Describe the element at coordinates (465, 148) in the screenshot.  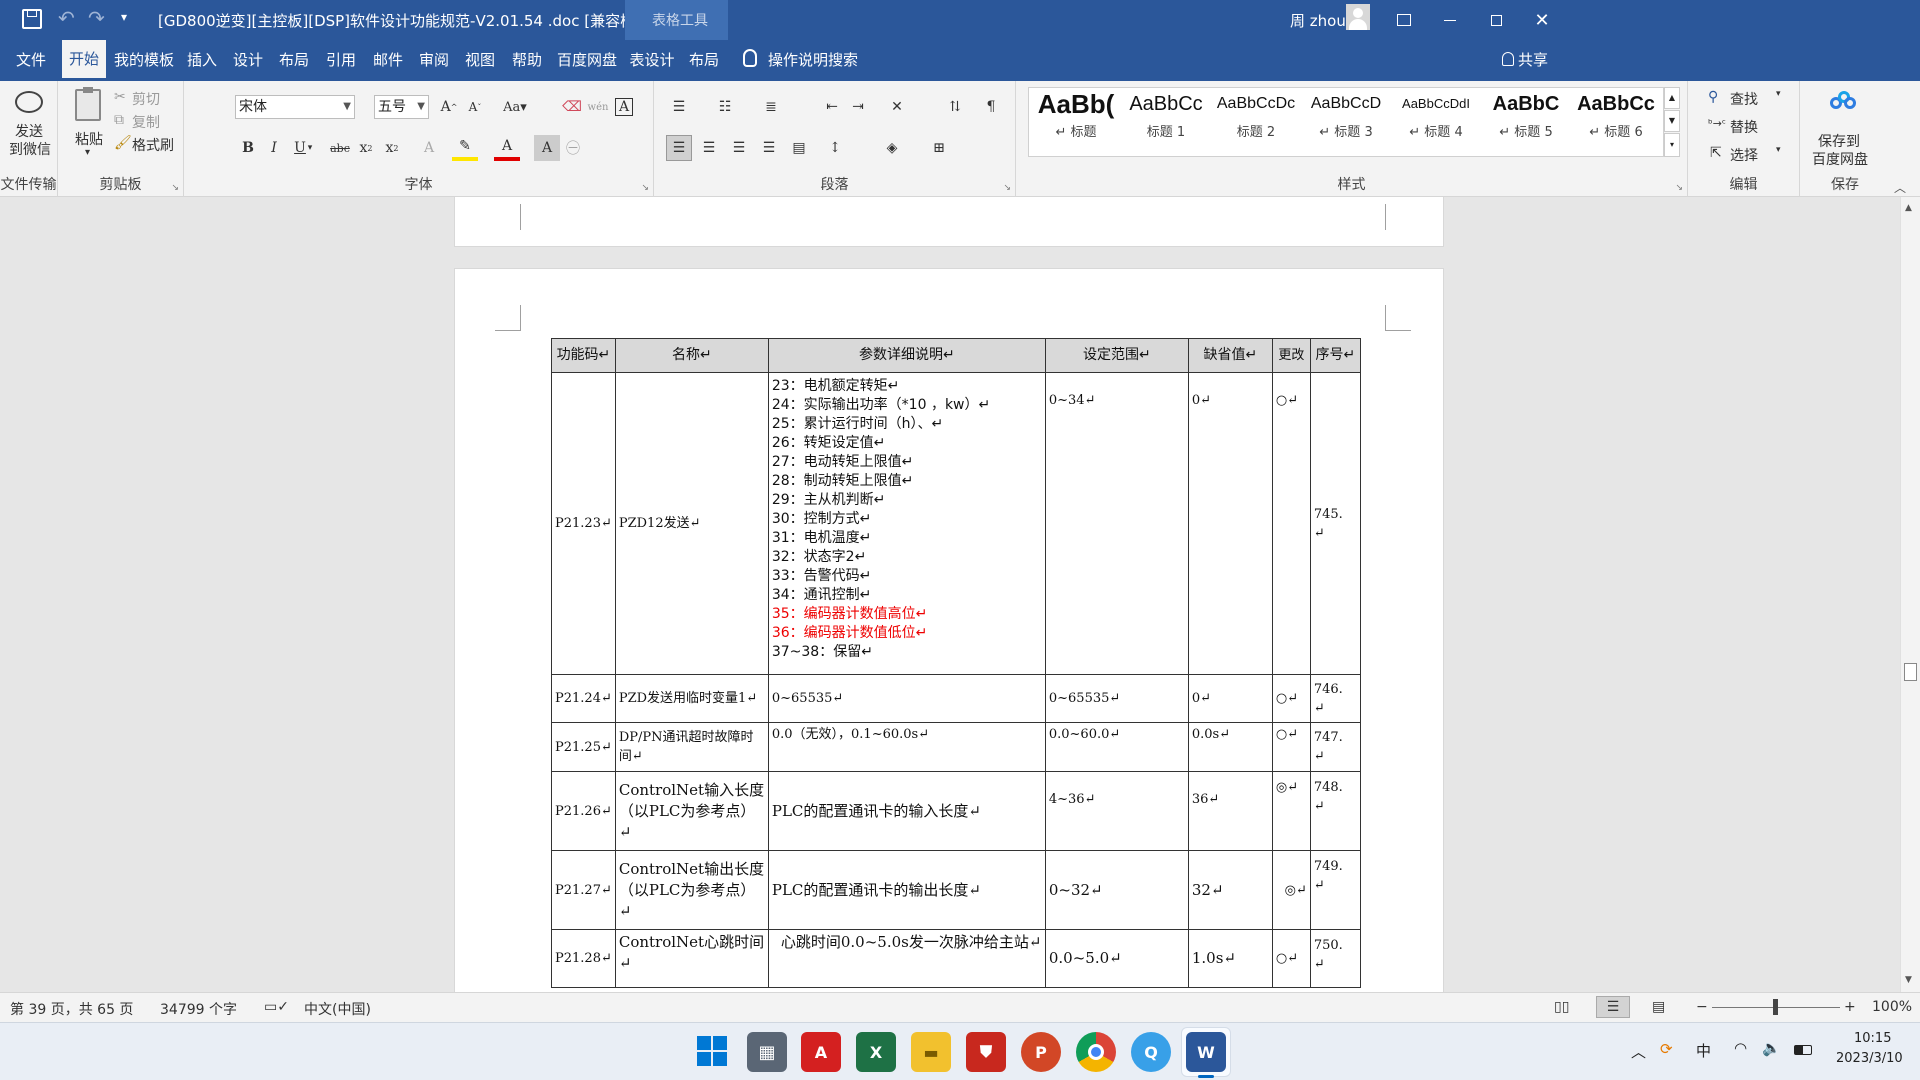
I see `highlight-icon: ✎` at that location.